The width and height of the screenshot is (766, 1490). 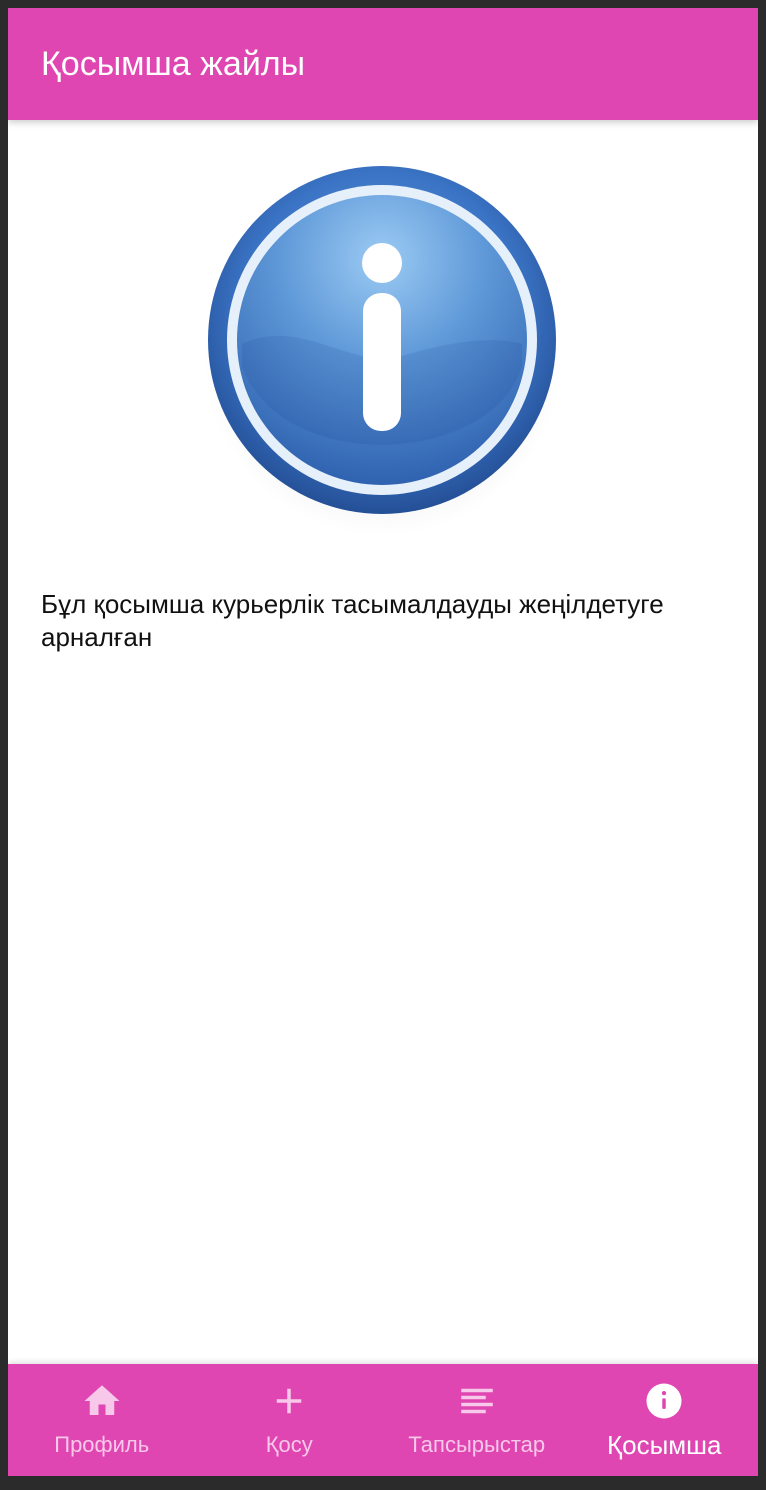 I want to click on nav-label-profile: Профиль, so click(x=102, y=1444).